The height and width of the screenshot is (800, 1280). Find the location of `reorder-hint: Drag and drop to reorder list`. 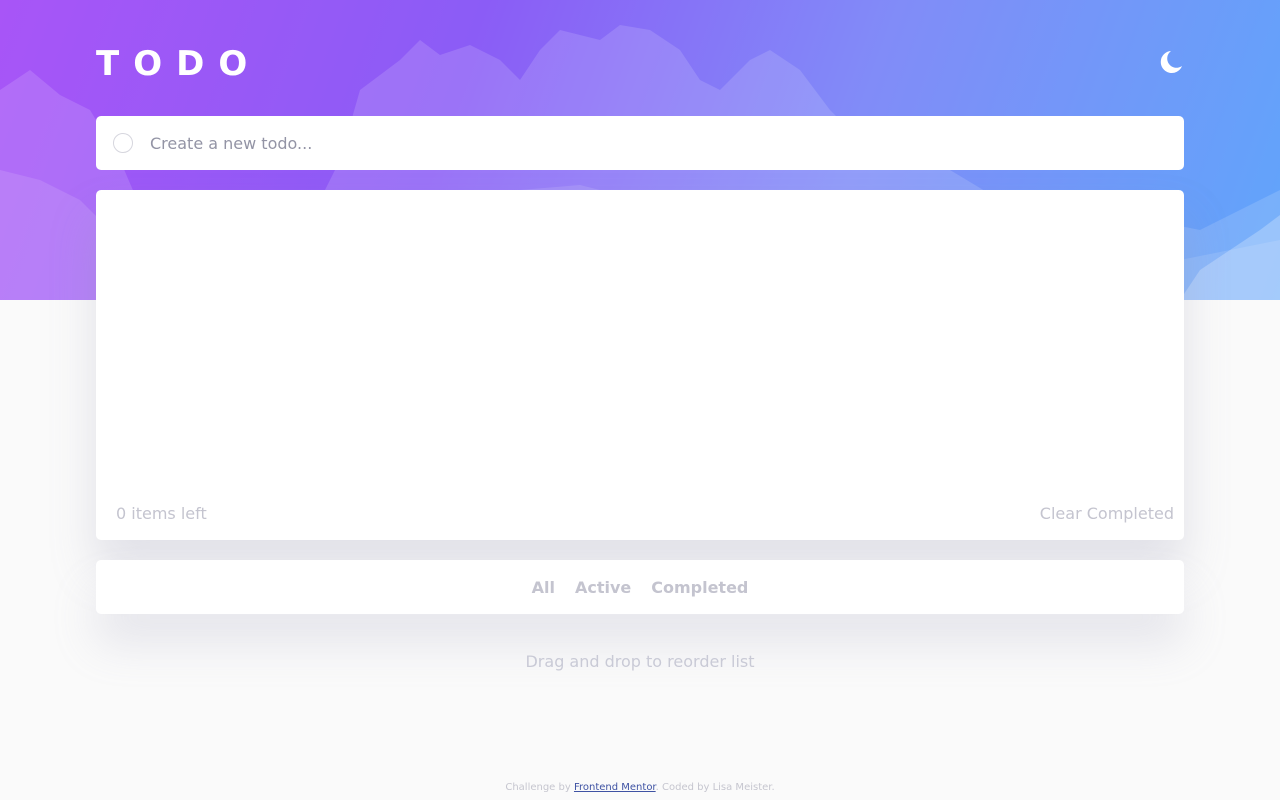

reorder-hint: Drag and drop to reorder list is located at coordinates (640, 661).